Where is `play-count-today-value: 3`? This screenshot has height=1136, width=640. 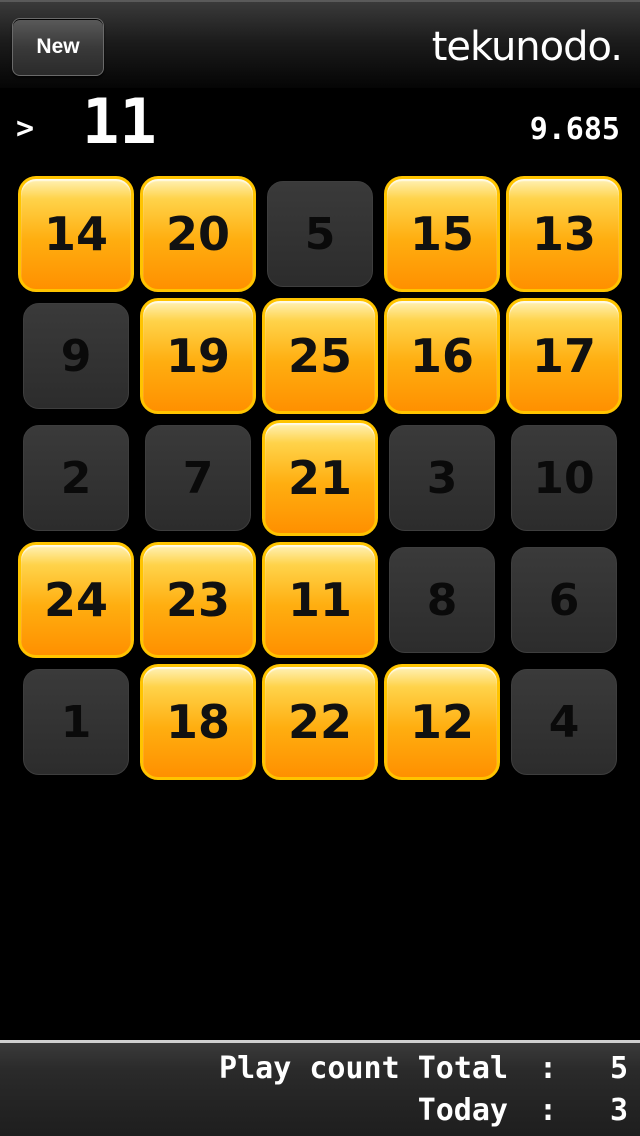 play-count-today-value: 3 is located at coordinates (618, 1110).